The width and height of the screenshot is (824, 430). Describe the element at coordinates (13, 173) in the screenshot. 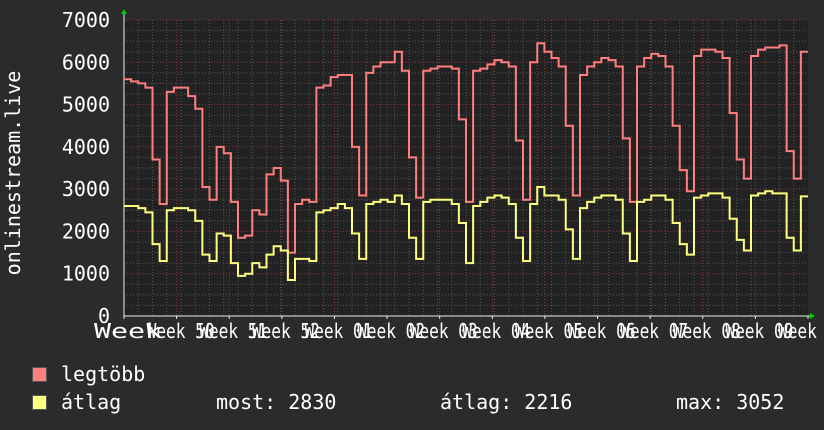

I see `y-axis-label: onlinestream.live` at that location.